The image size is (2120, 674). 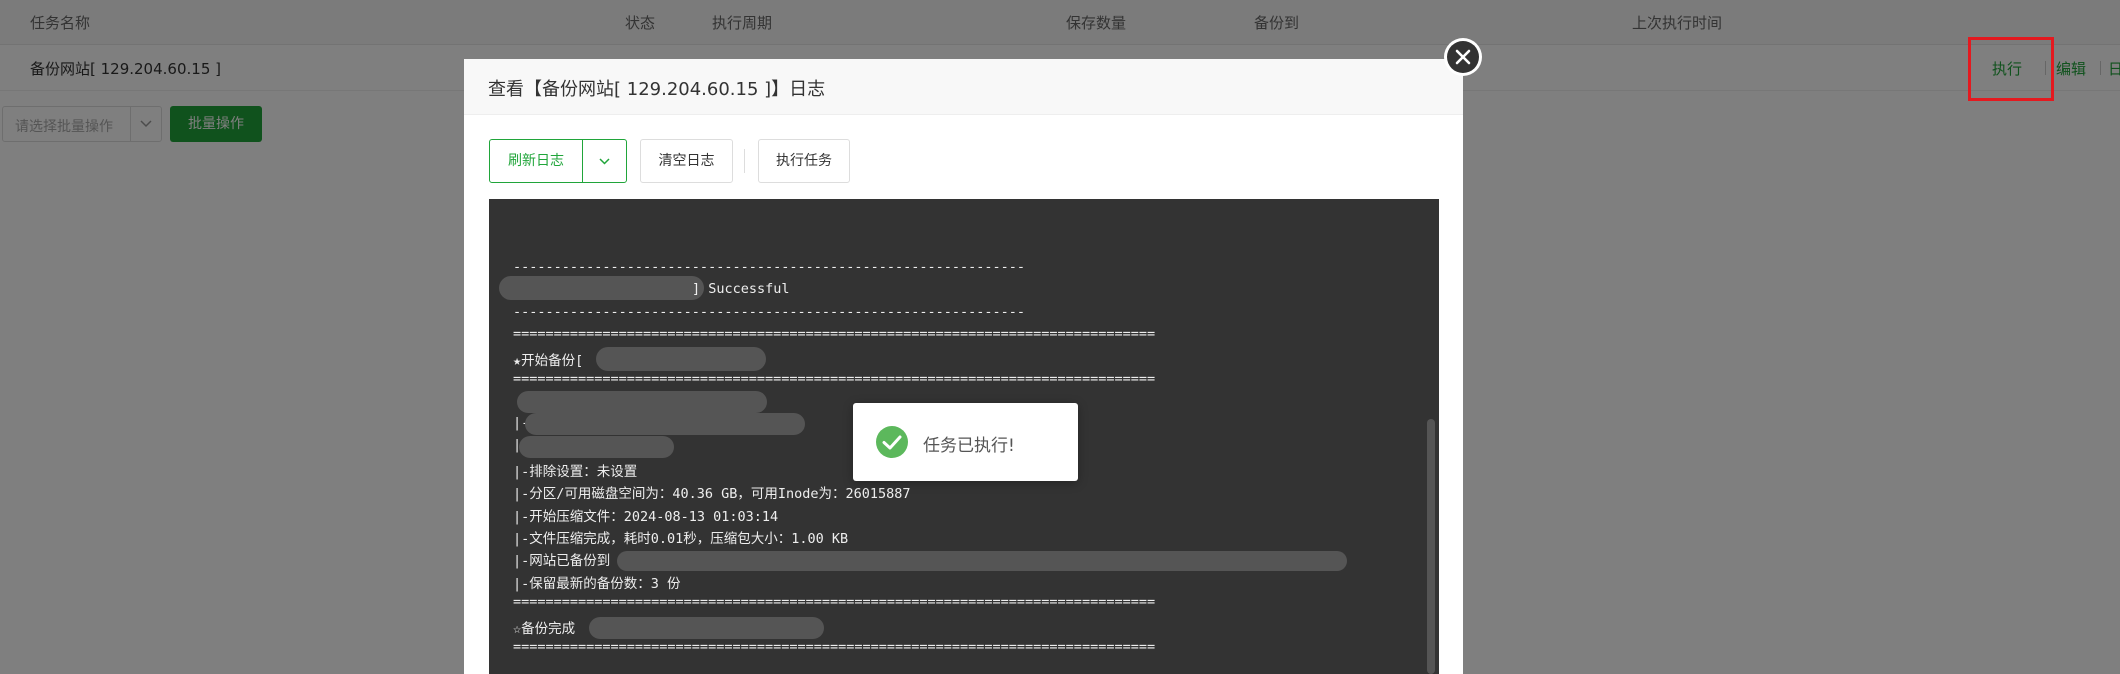 I want to click on success-toast: 任务已执行!, so click(x=965, y=442).